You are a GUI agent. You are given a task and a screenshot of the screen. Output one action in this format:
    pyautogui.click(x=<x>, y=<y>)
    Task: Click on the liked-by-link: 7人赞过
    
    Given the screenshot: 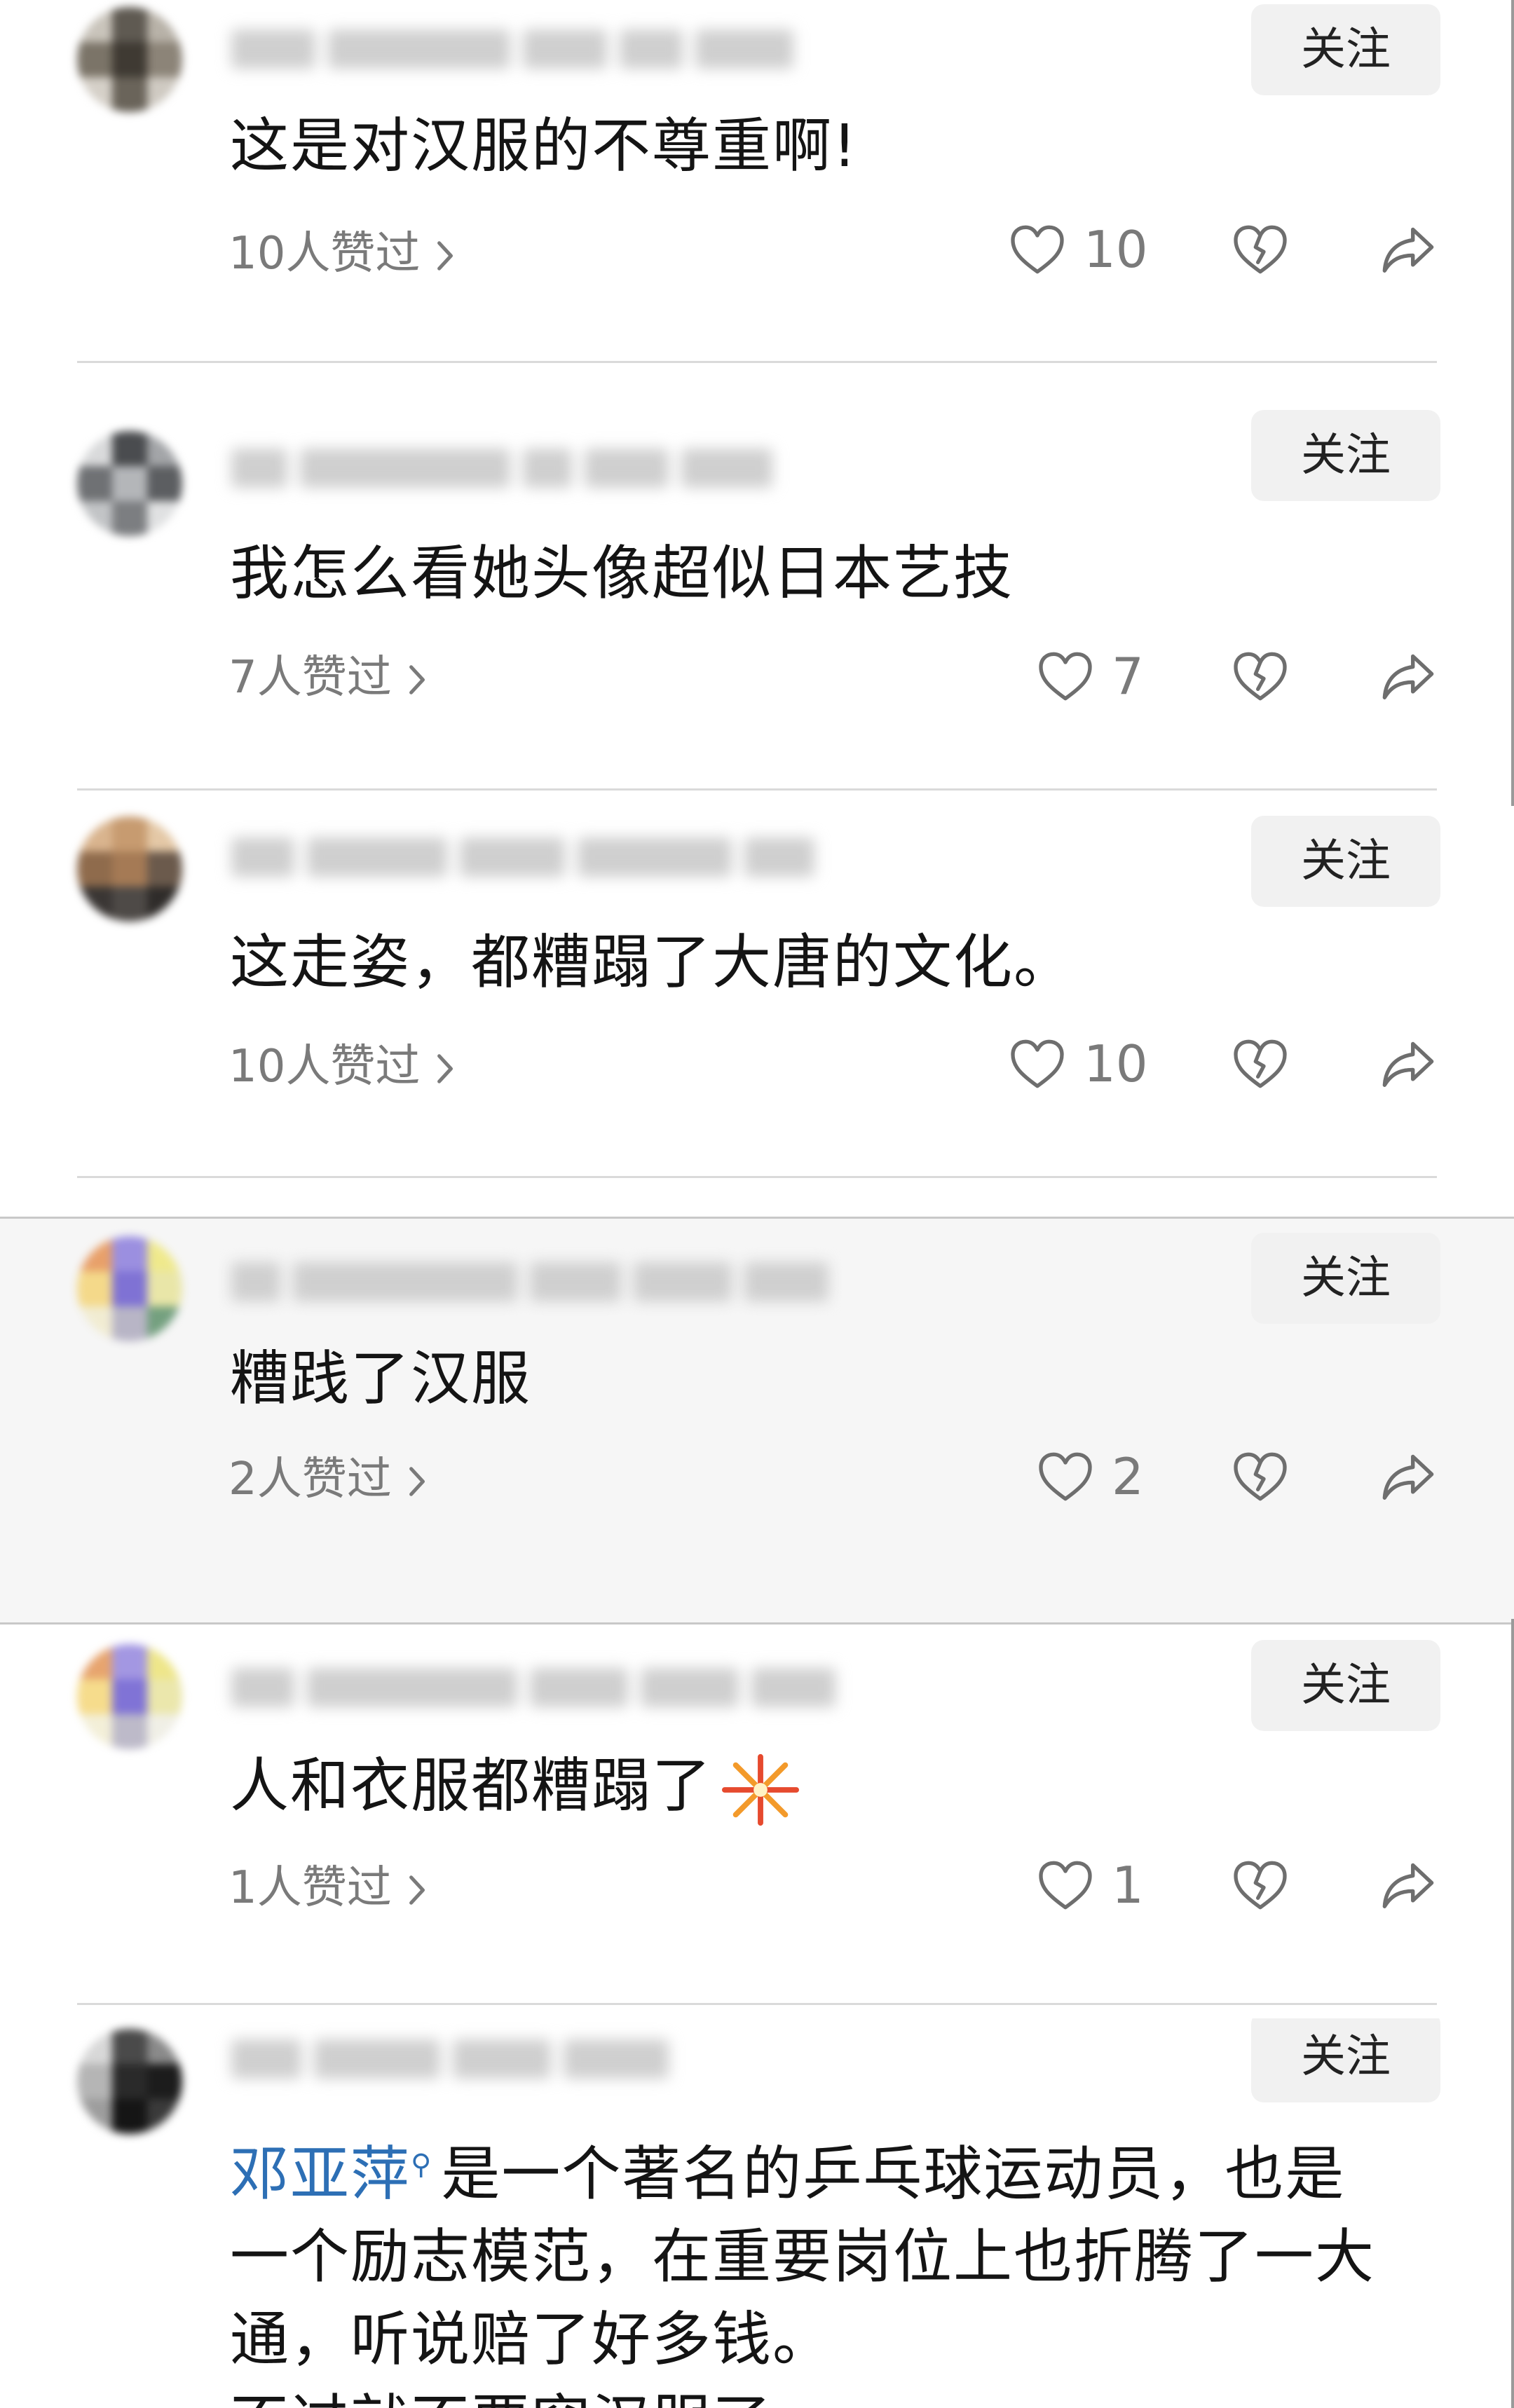 What is the action you would take?
    pyautogui.click(x=328, y=673)
    